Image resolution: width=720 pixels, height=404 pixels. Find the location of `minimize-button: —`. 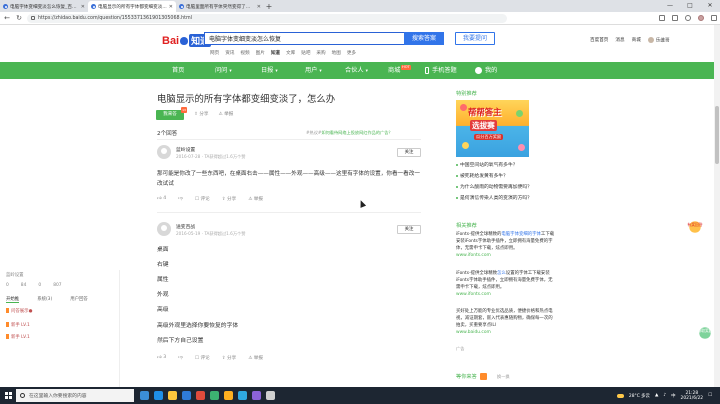

minimize-button: — is located at coordinates (670, 6).